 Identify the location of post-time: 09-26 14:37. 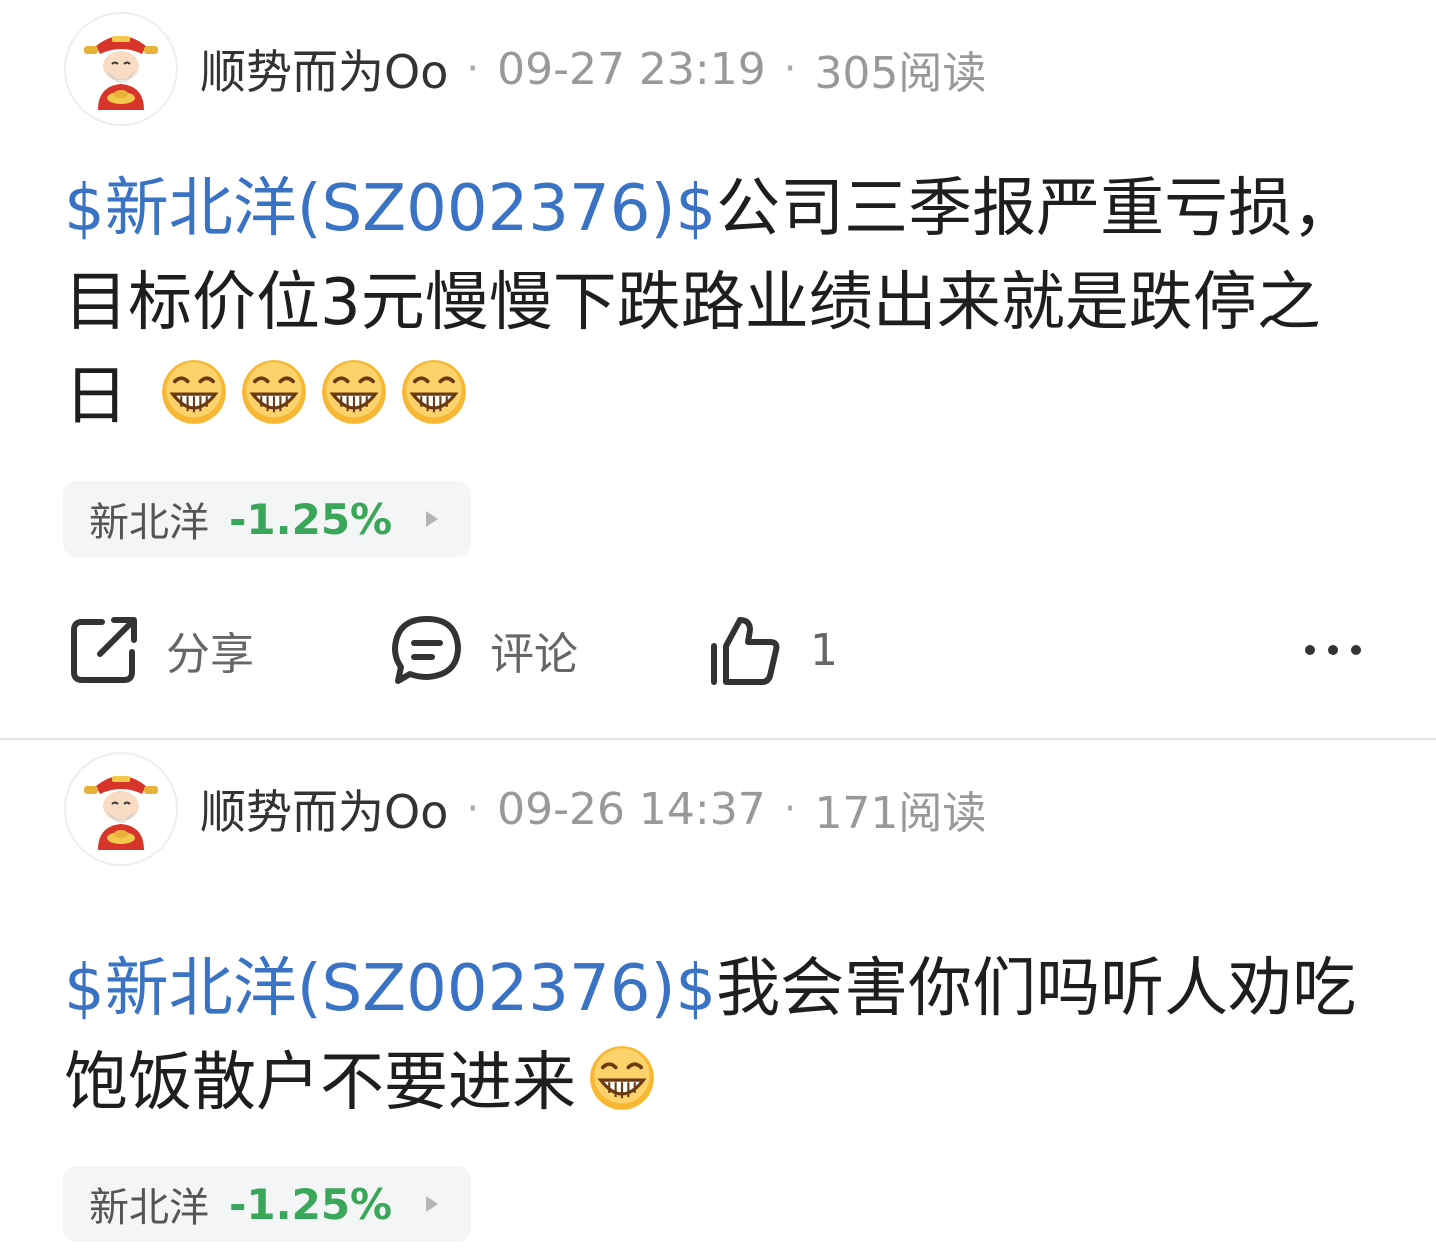
(631, 809).